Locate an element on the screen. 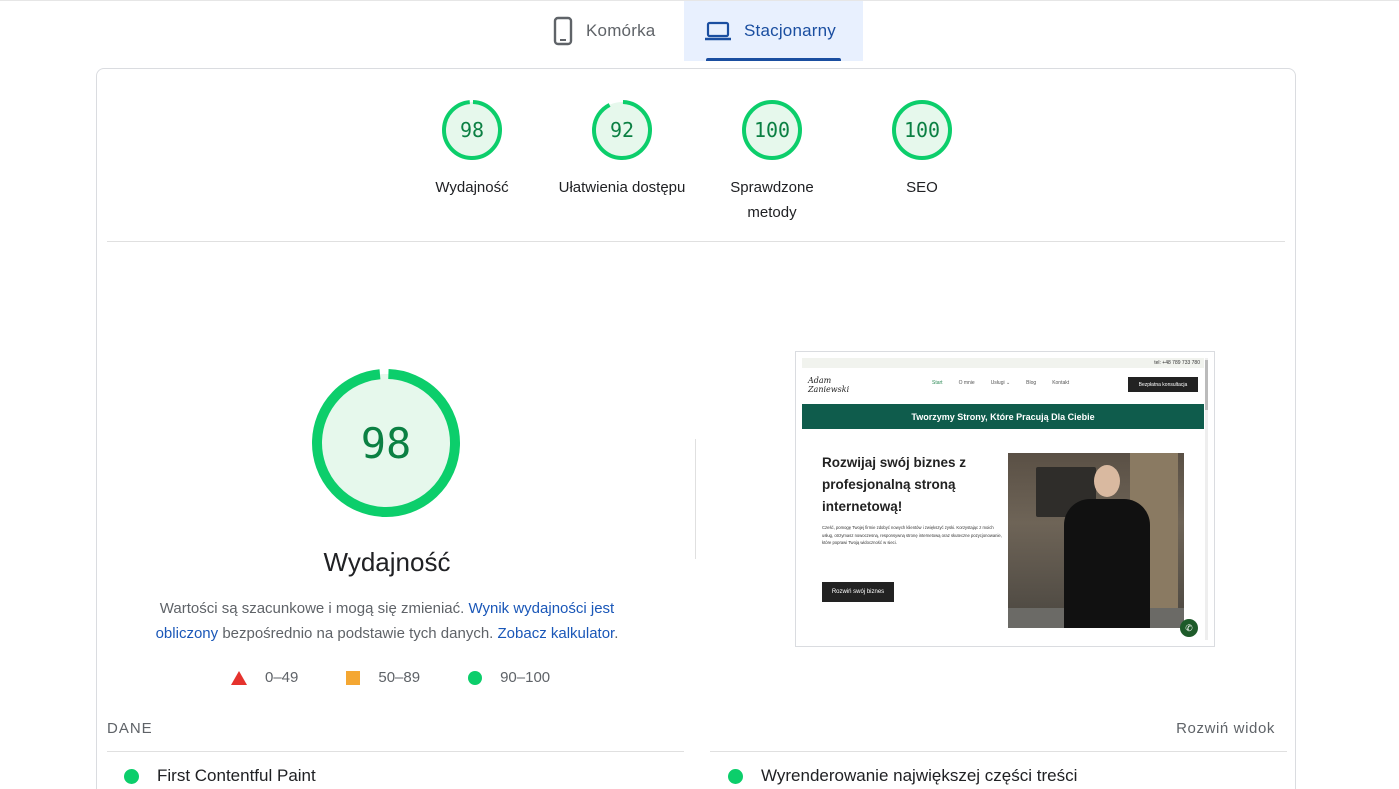 Image resolution: width=1399 pixels, height=789 pixels. score-legend: 0–49 50–89 90–100 is located at coordinates (390, 677).